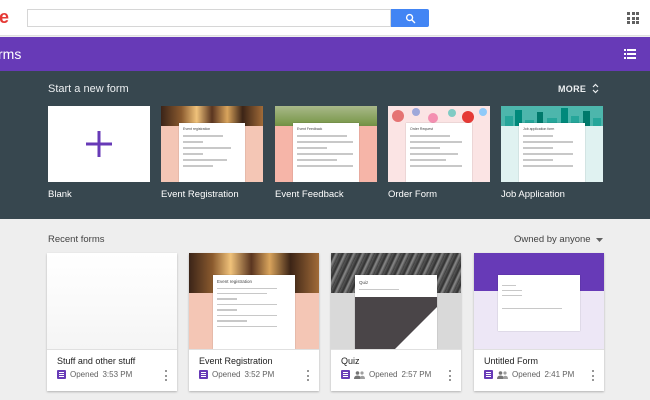  I want to click on plus-icon, so click(99, 144).